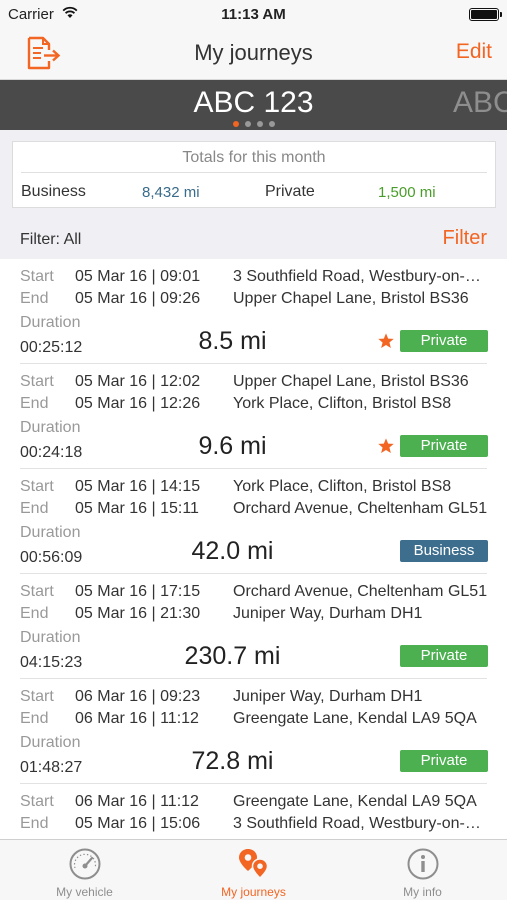 Image resolution: width=507 pixels, height=900 pixels. Describe the element at coordinates (290, 191) in the screenshot. I see `private-total-label: Private` at that location.